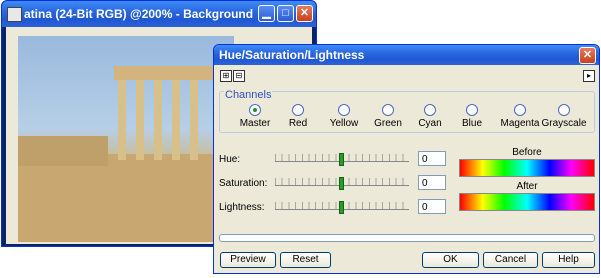  I want to click on reset-button: Reset, so click(305, 260).